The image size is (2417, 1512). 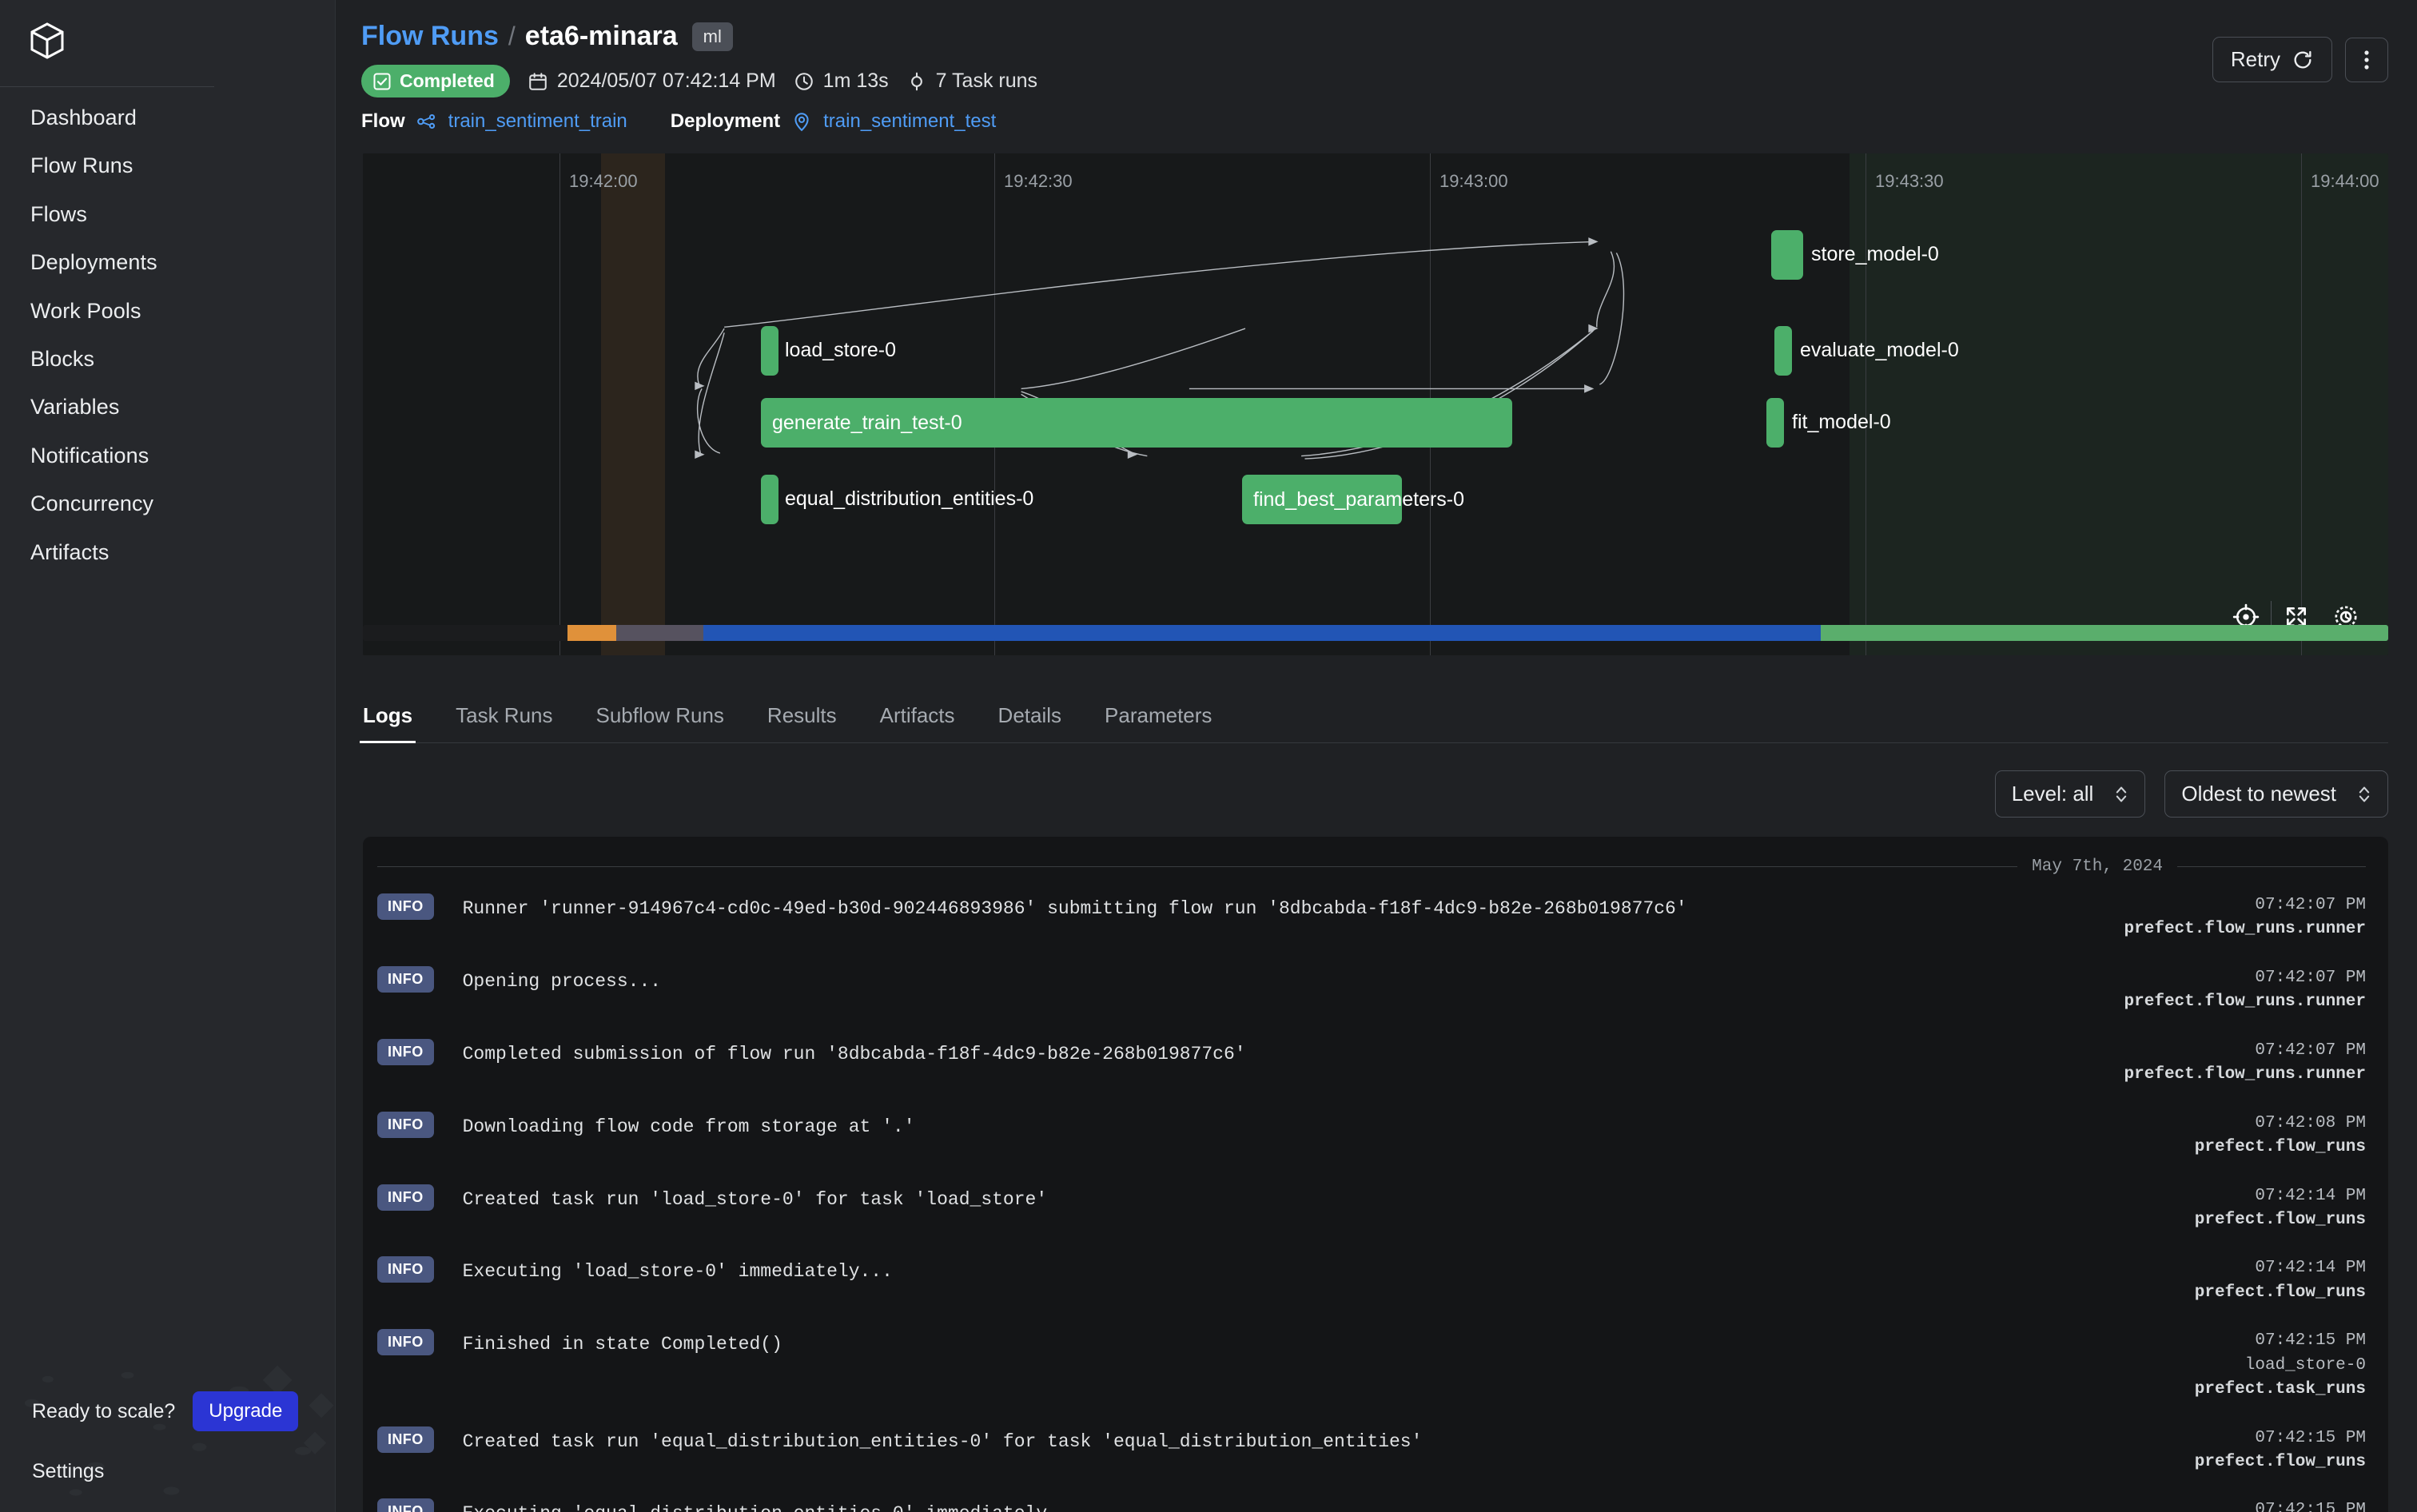 What do you see at coordinates (246, 1411) in the screenshot?
I see `upgrade-button: Upgrade` at bounding box center [246, 1411].